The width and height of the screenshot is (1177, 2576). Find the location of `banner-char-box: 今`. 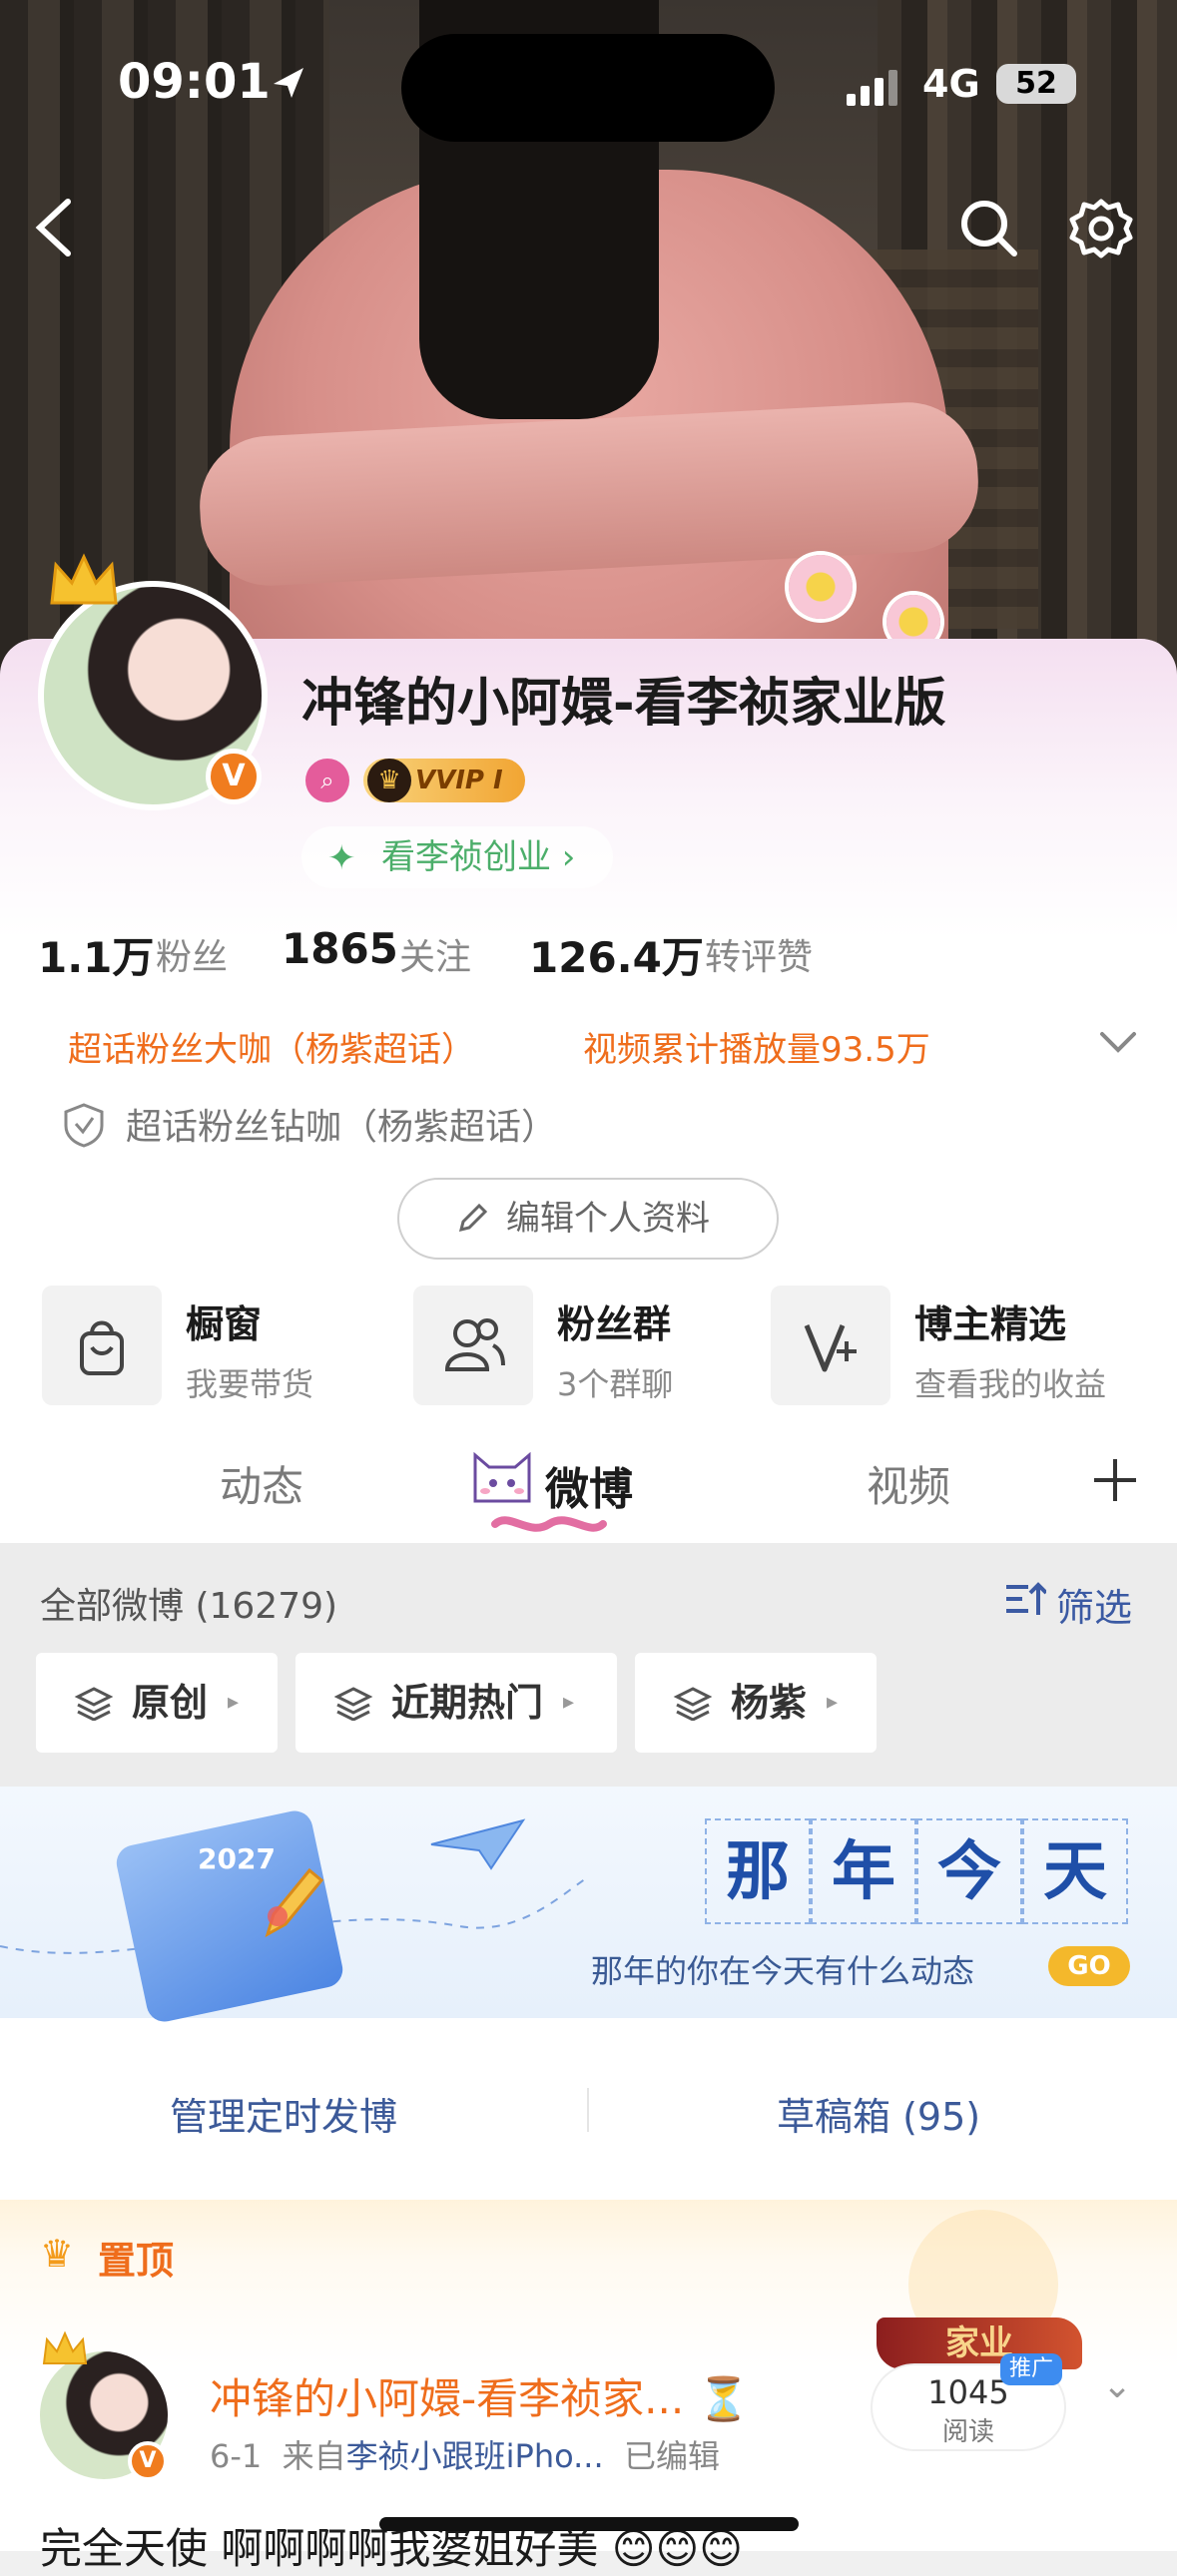

banner-char-box: 今 is located at coordinates (969, 1871).